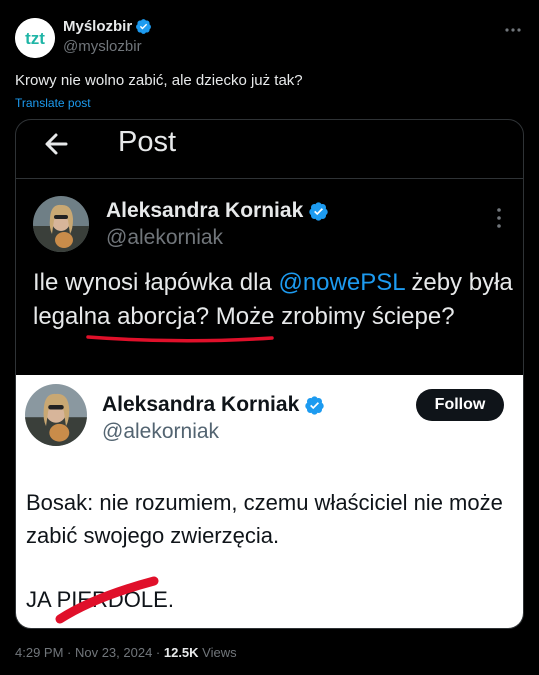 This screenshot has height=675, width=539. I want to click on red-scribble-mark, so click(107, 600).